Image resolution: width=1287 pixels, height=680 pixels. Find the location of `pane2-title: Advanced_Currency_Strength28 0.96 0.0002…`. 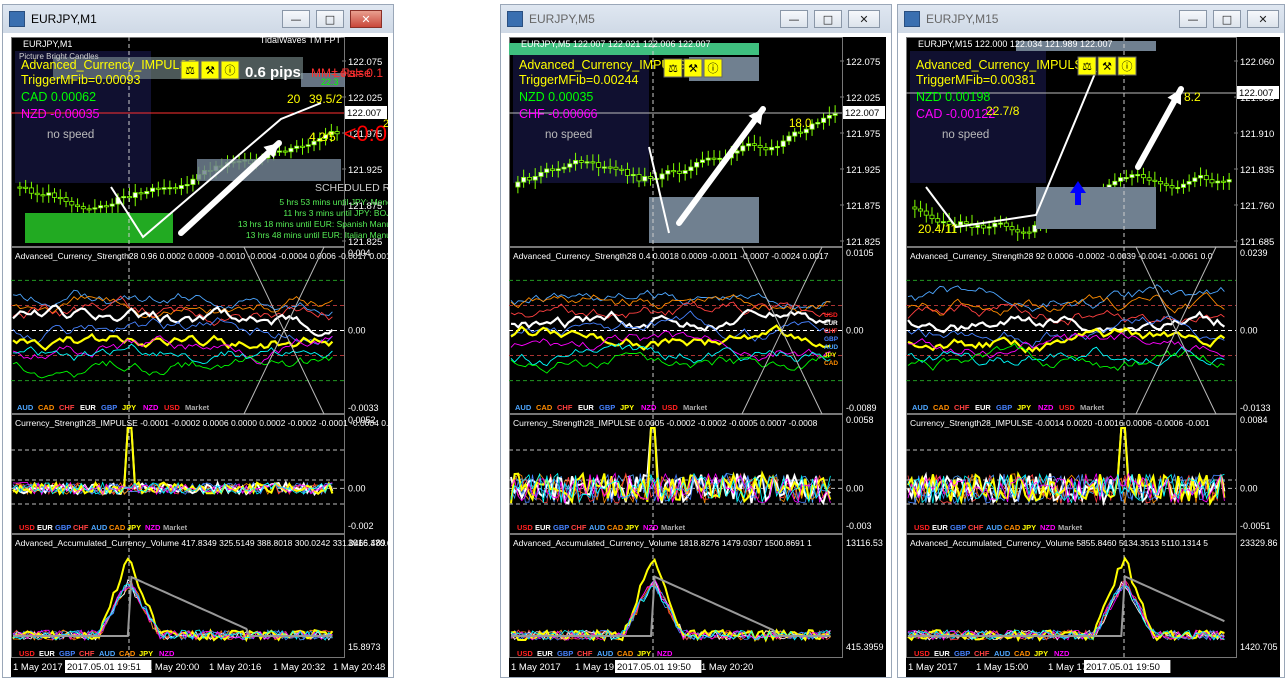

pane2-title: Advanced_Currency_Strength28 0.96 0.0002… is located at coordinates (201, 256).